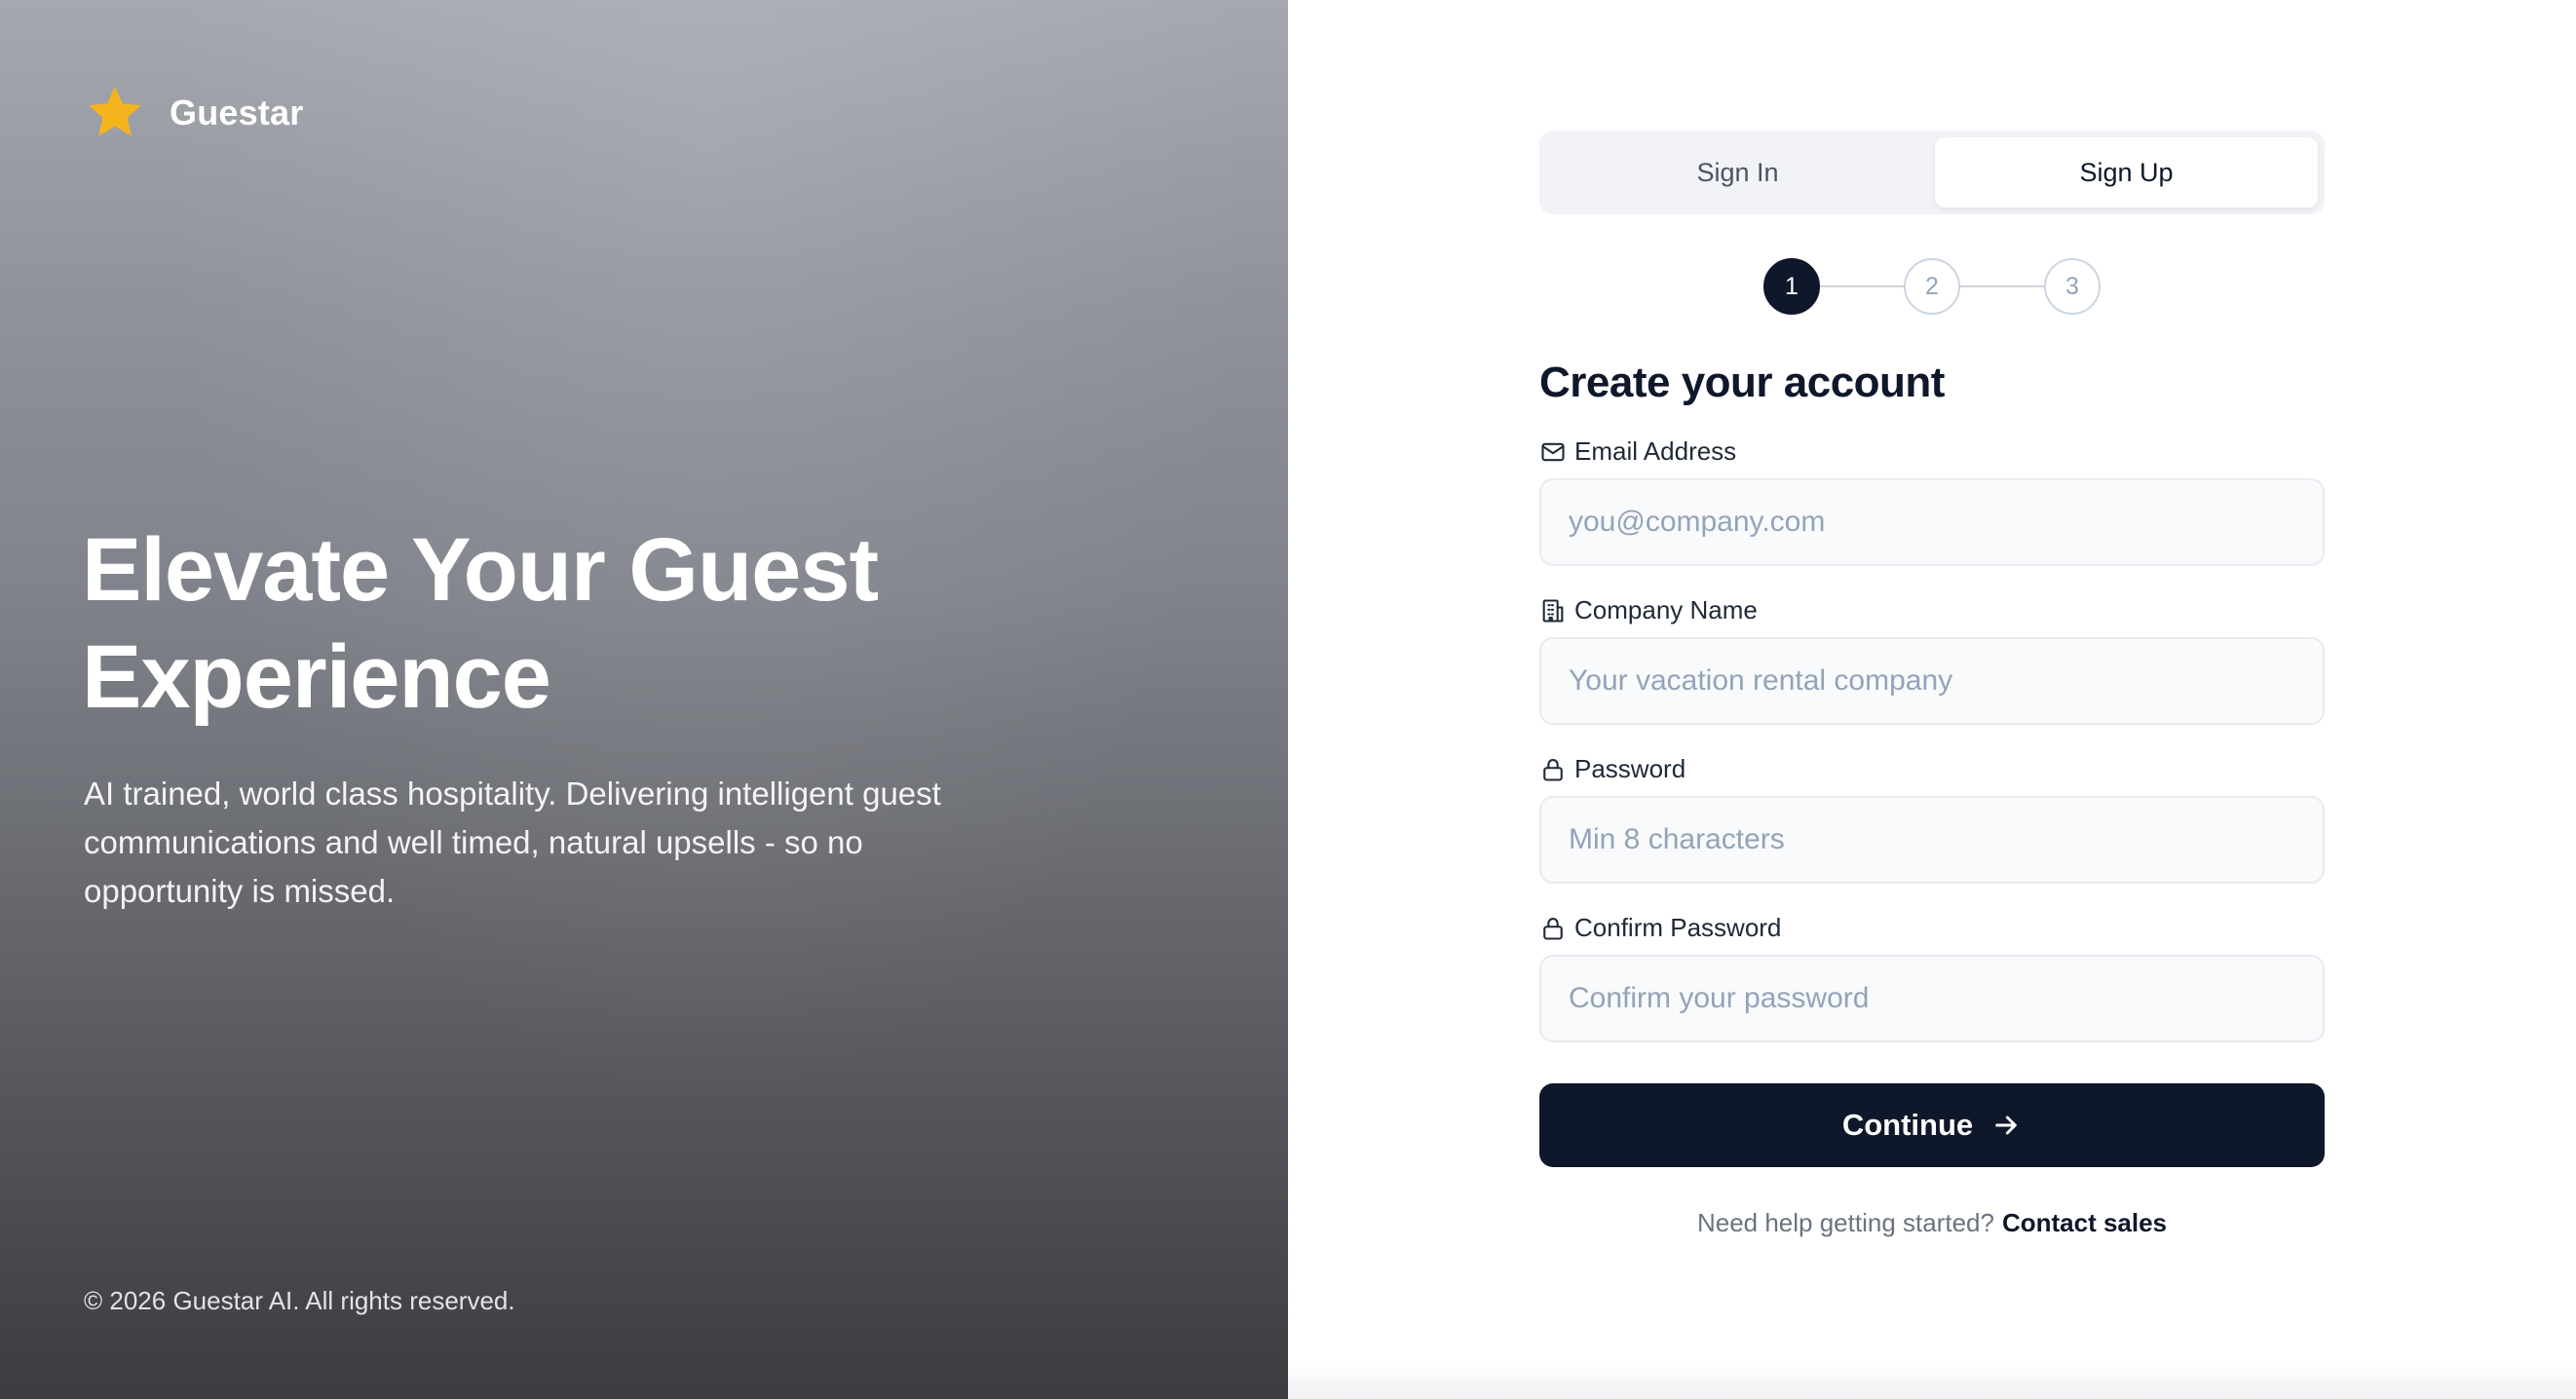  Describe the element at coordinates (1655, 451) in the screenshot. I see `email-label-text: Email Address` at that location.